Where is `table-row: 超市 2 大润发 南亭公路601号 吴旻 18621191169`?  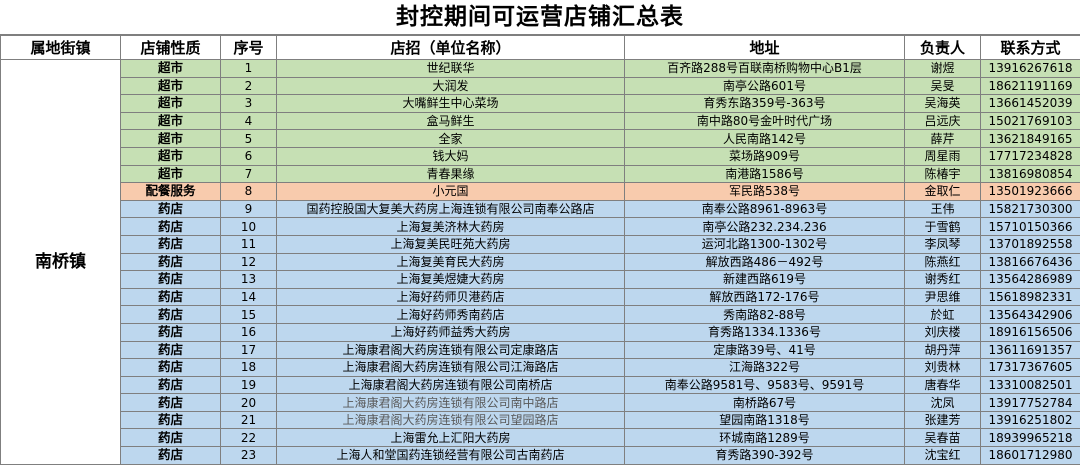 table-row: 超市 2 大润发 南亭公路601号 吴旻 18621191169 is located at coordinates (540, 86).